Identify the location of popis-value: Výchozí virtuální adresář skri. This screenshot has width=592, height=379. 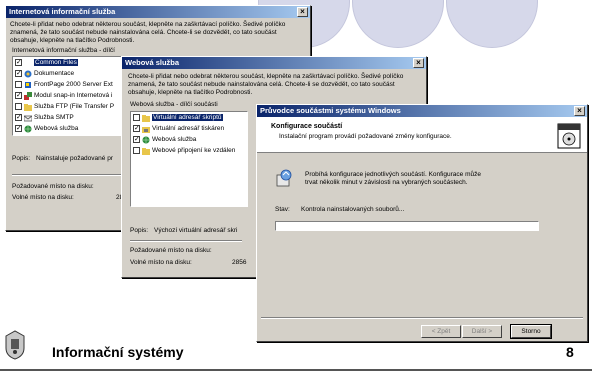
(196, 230).